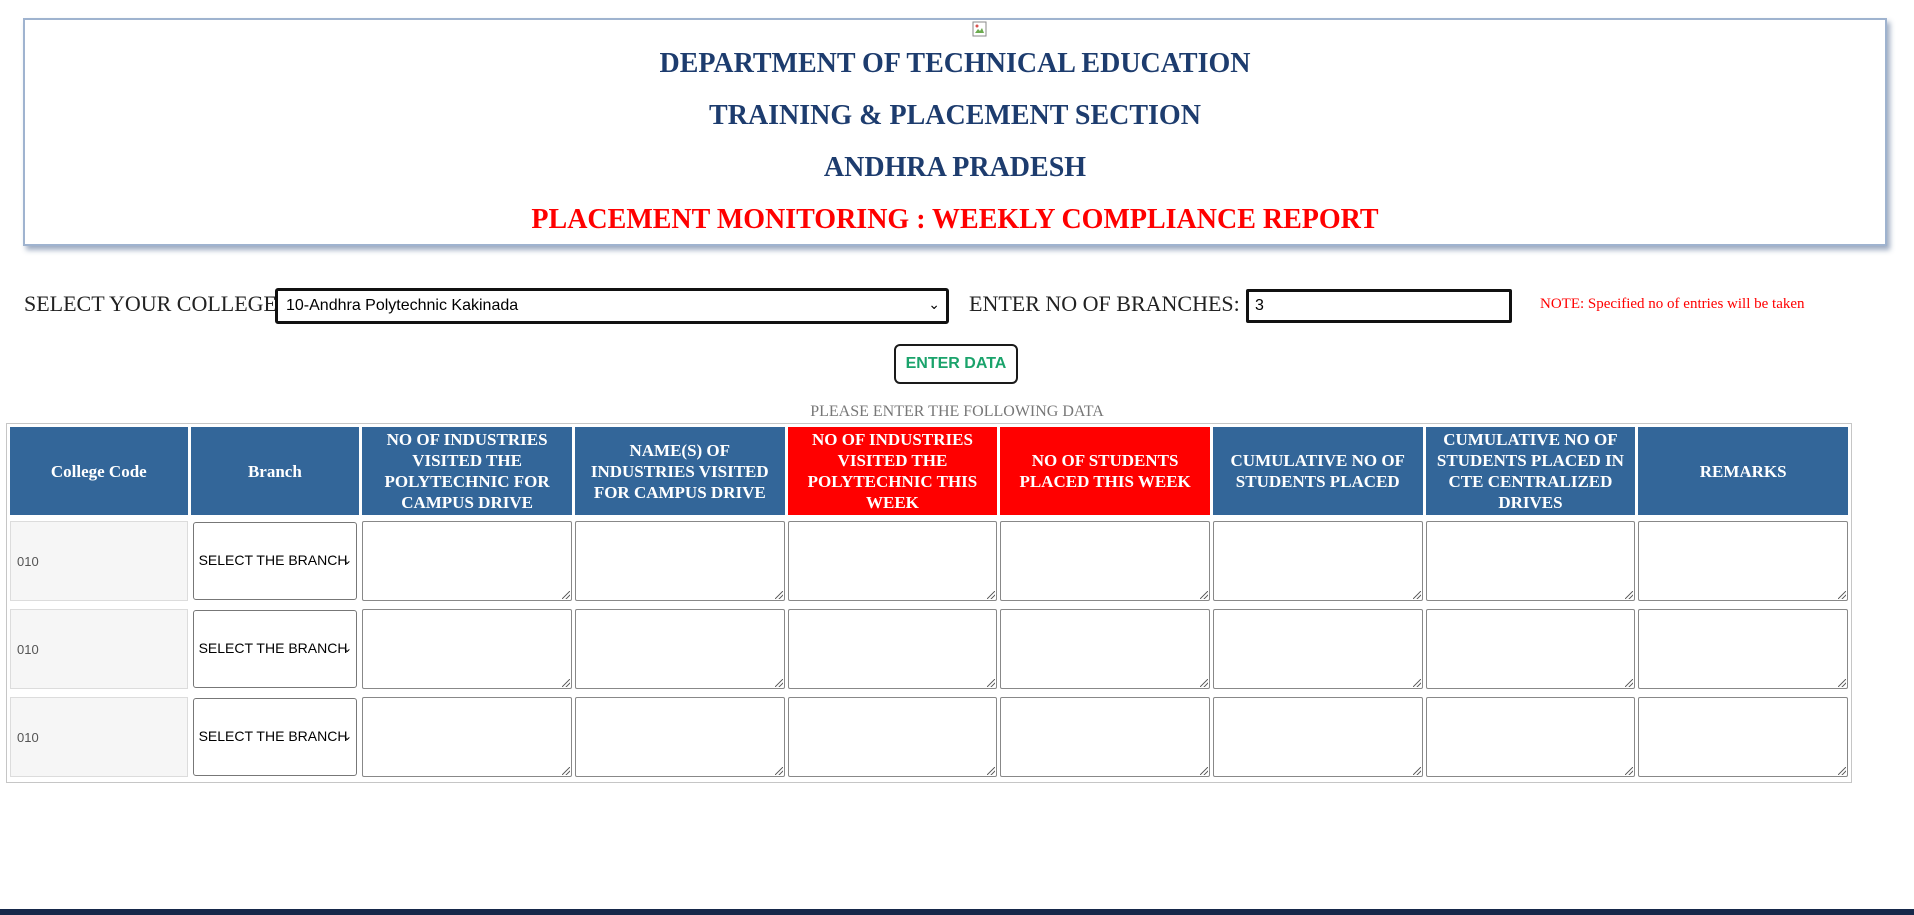  Describe the element at coordinates (955, 63) in the screenshot. I see `dept-title: DEPARTMENT OF TECHNICAL EDUCATION` at that location.